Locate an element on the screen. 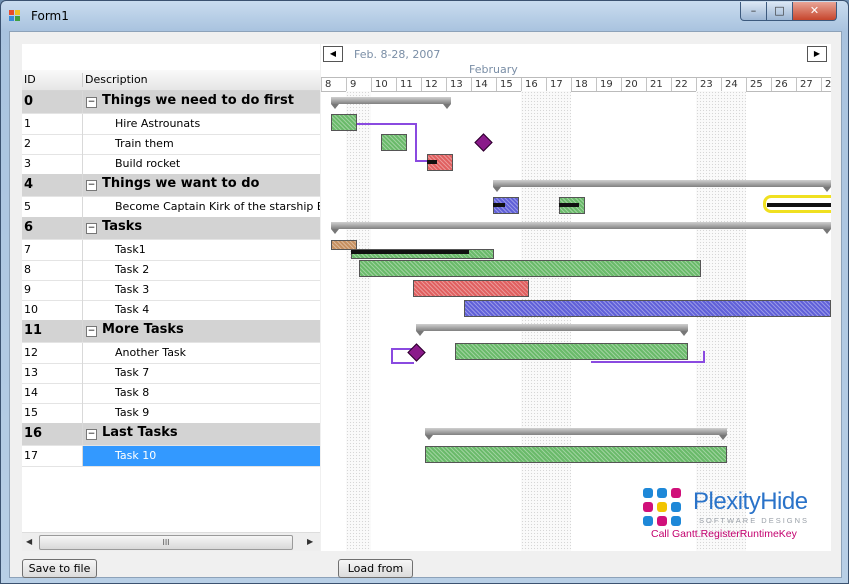 The height and width of the screenshot is (584, 849). logo-subtitle: SOFTWARE DESIGNS is located at coordinates (754, 520).